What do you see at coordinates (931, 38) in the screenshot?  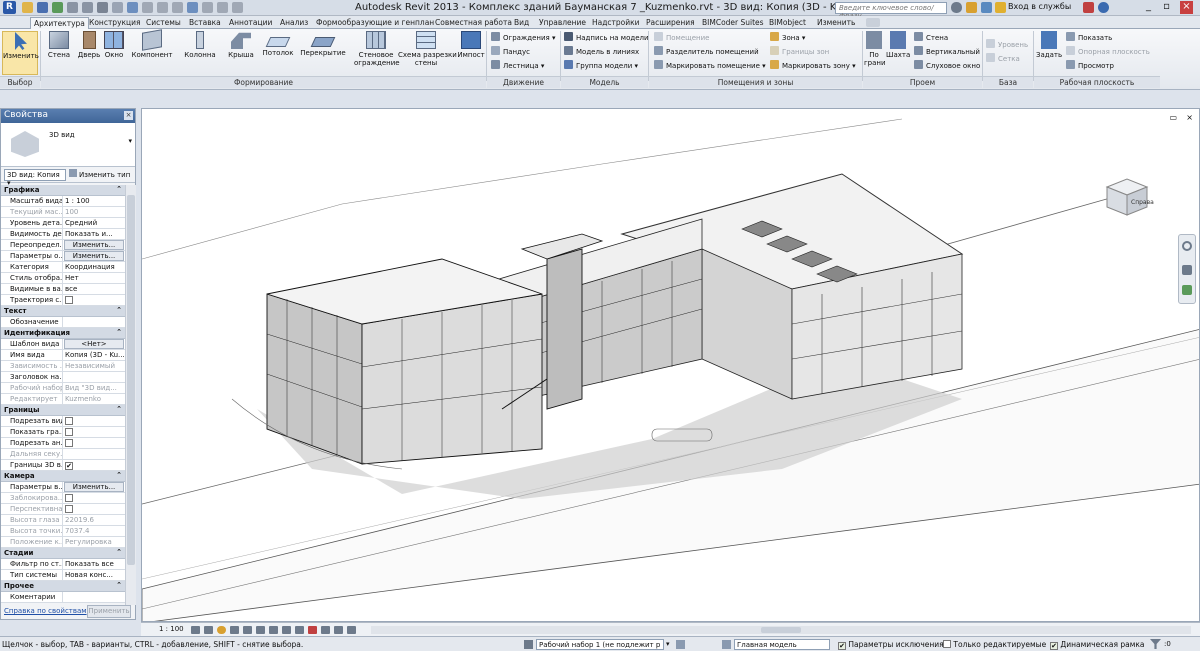 I see `opening-wall-button: Стена` at bounding box center [931, 38].